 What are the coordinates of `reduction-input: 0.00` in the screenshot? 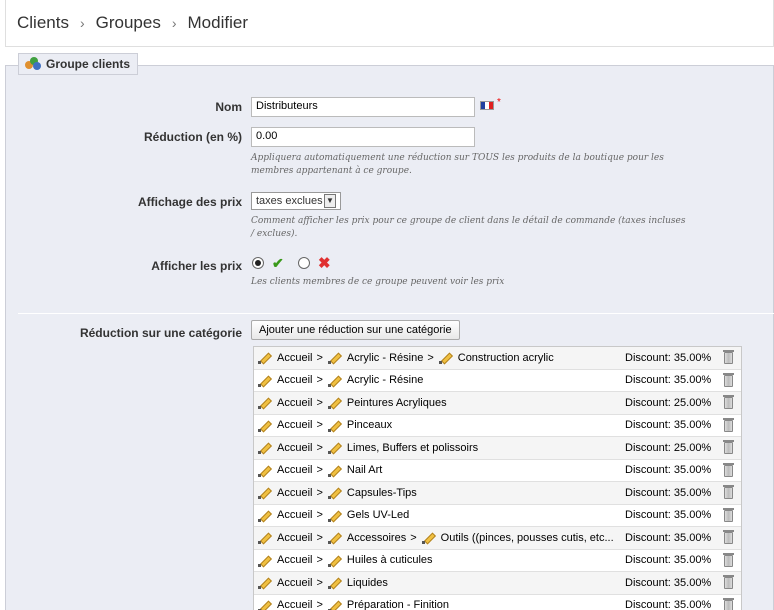 It's located at (363, 137).